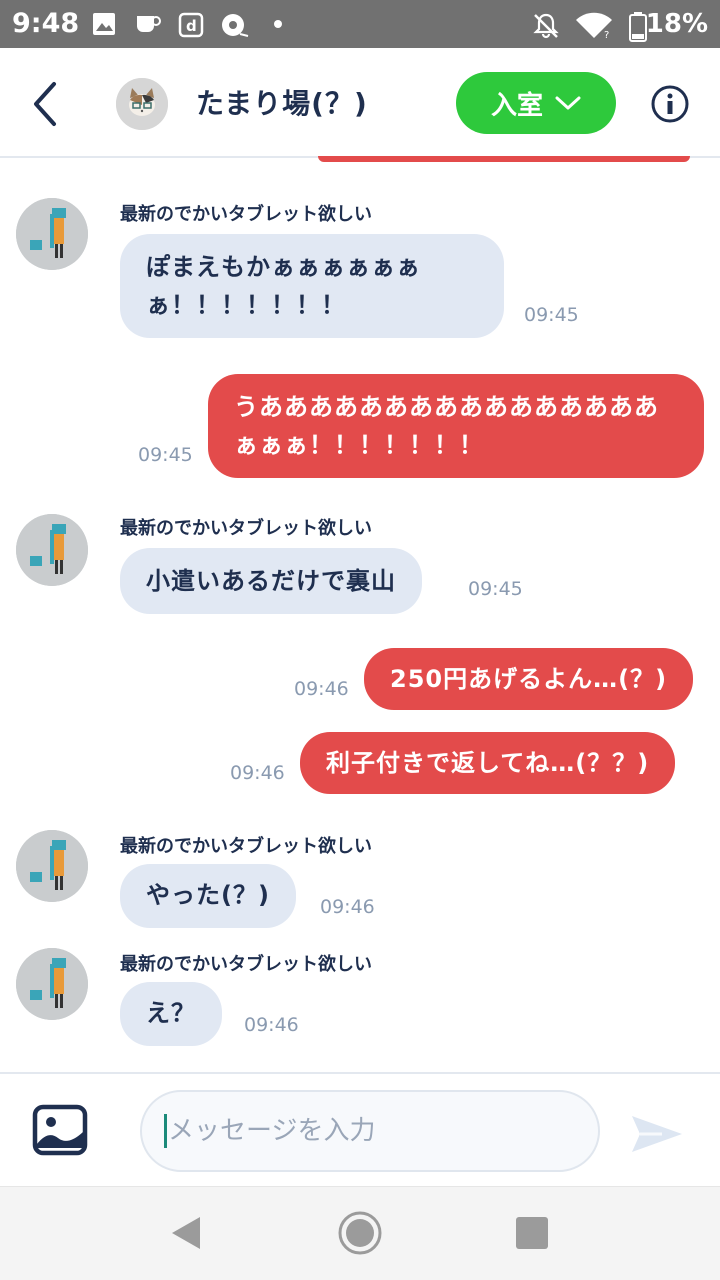 This screenshot has width=720, height=1280. What do you see at coordinates (532, 1233) in the screenshot?
I see `nav-recents-icon` at bounding box center [532, 1233].